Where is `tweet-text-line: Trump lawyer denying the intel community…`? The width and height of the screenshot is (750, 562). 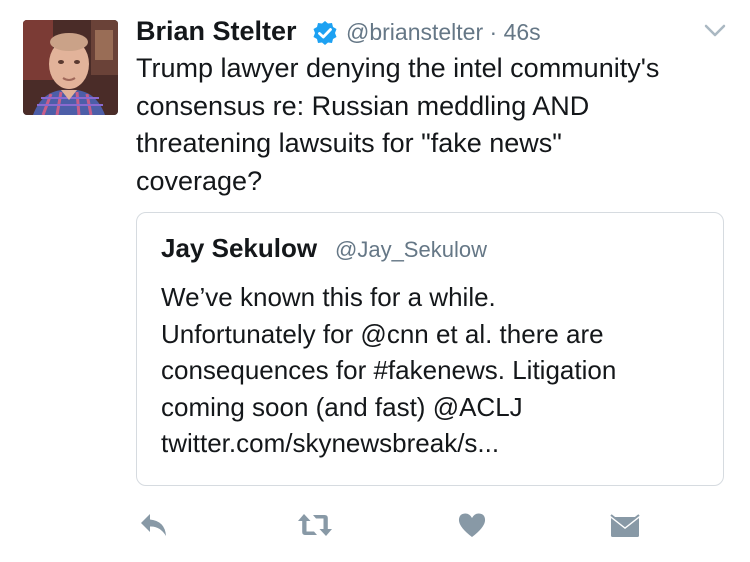
tweet-text-line: Trump lawyer denying the intel community… is located at coordinates (398, 68).